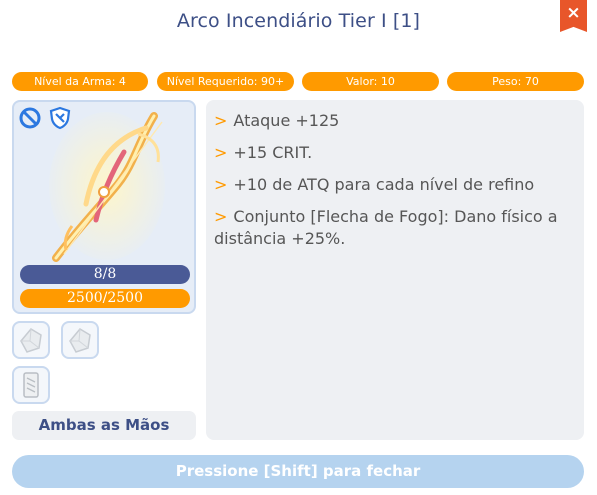 Image resolution: width=597 pixels, height=495 pixels. What do you see at coordinates (273, 152) in the screenshot?
I see `description-text: +15 CRIT.` at bounding box center [273, 152].